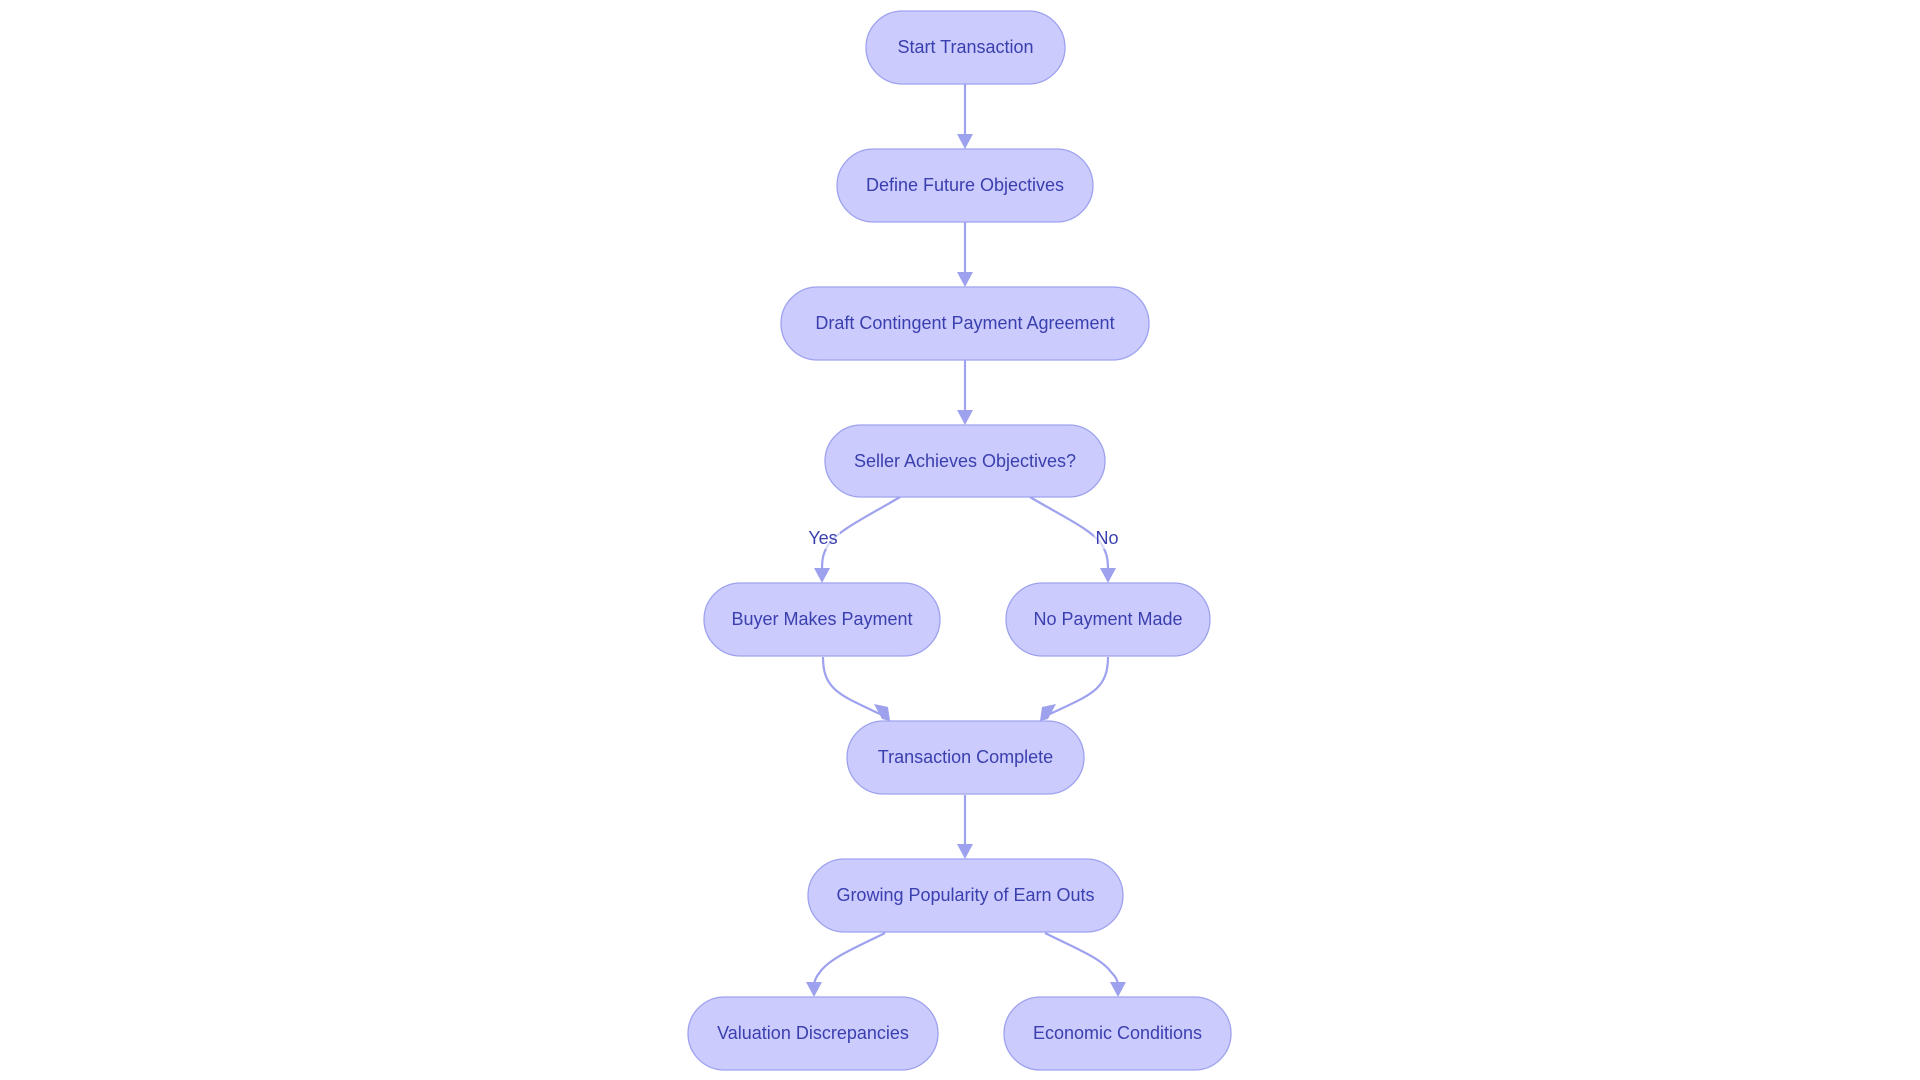 The width and height of the screenshot is (1920, 1080). I want to click on node-label: Growing Popularity of Earn Outs, so click(965, 895).